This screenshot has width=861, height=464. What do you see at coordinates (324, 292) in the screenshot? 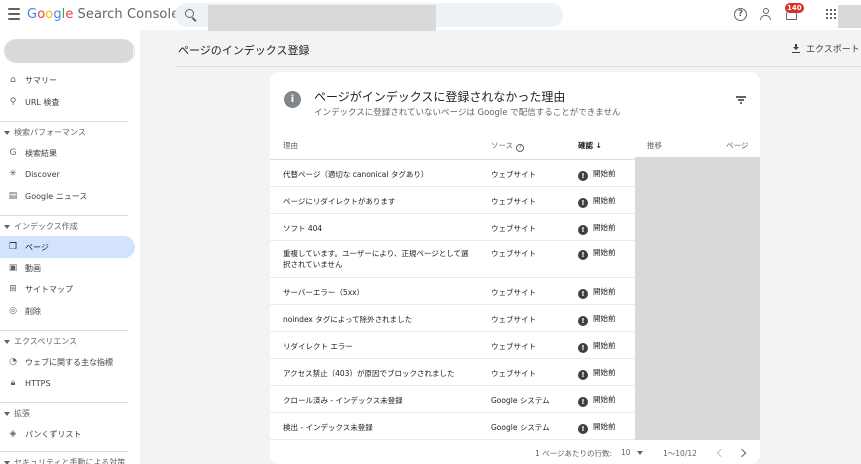
I see `reason-cell: サーバーエラー（5xx）` at bounding box center [324, 292].